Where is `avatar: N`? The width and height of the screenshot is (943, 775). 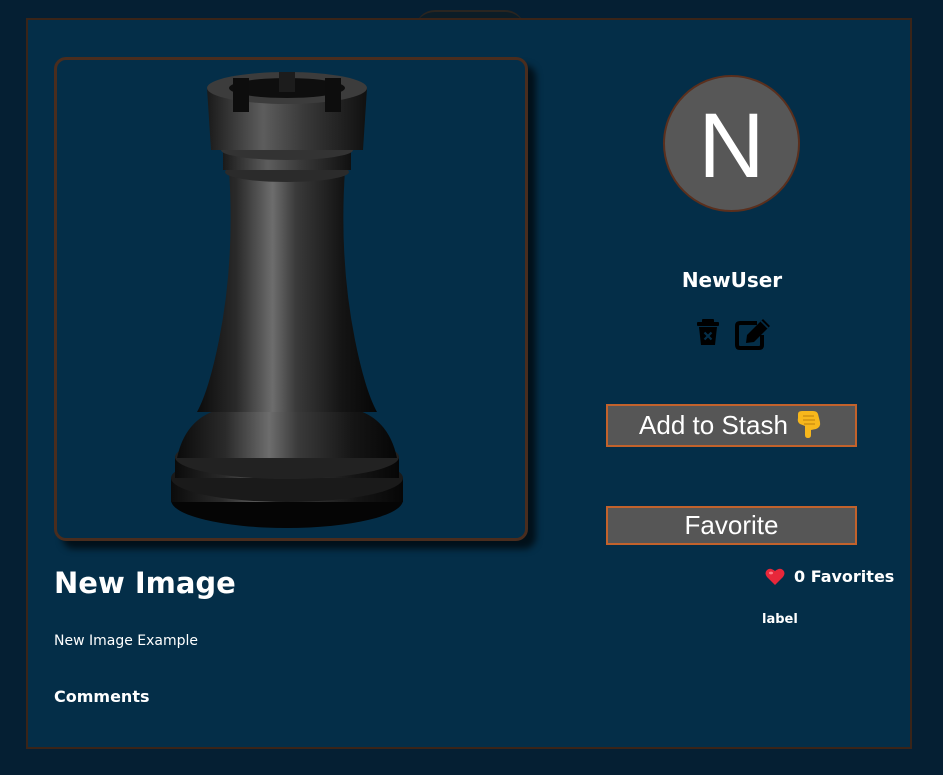 avatar: N is located at coordinates (731, 143).